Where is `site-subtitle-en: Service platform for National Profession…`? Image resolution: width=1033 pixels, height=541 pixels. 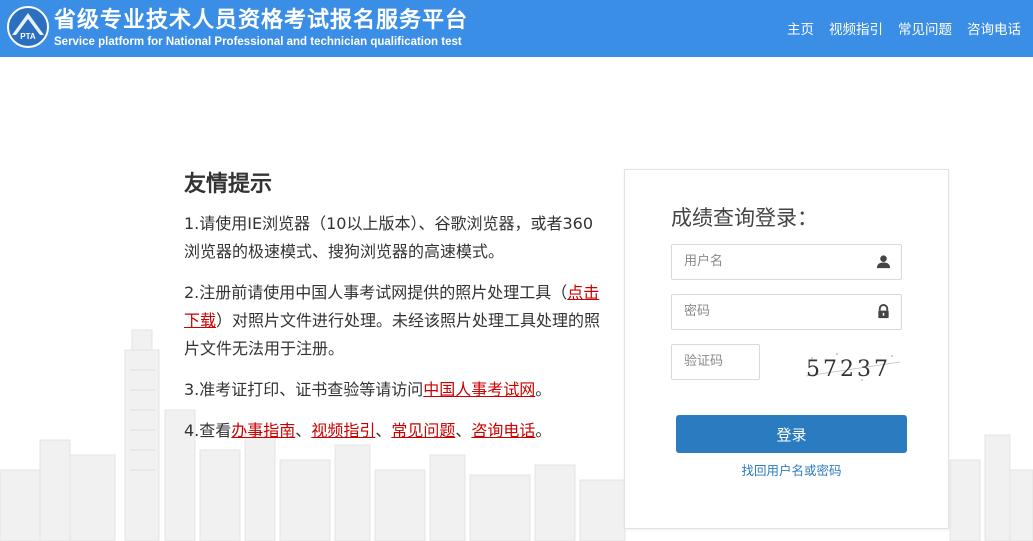
site-subtitle-en: Service platform for National Profession… is located at coordinates (258, 42).